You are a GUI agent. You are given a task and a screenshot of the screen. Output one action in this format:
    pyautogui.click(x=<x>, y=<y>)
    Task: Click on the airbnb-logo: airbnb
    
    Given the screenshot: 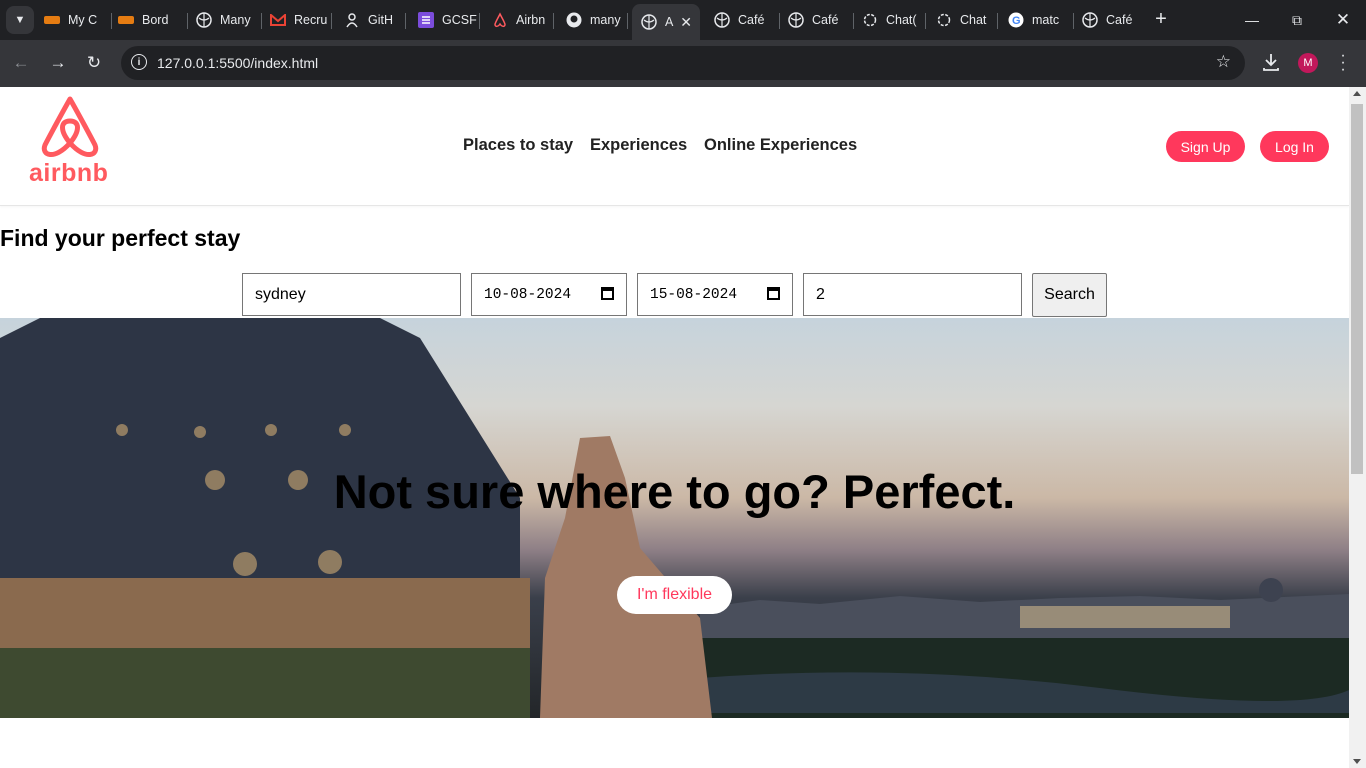 What is the action you would take?
    pyautogui.click(x=70, y=141)
    